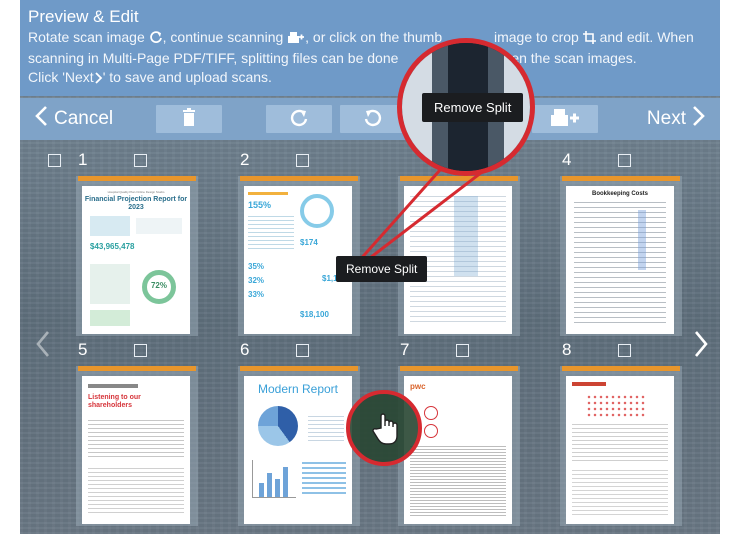  Describe the element at coordinates (473, 107) in the screenshot. I see `zoom-remove-split-tooltip: Remove Split` at that location.